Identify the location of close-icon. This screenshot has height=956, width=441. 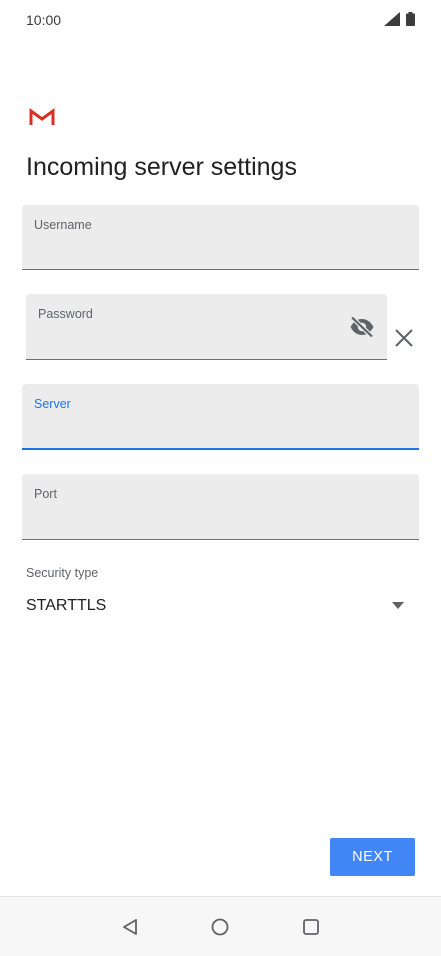
(404, 338).